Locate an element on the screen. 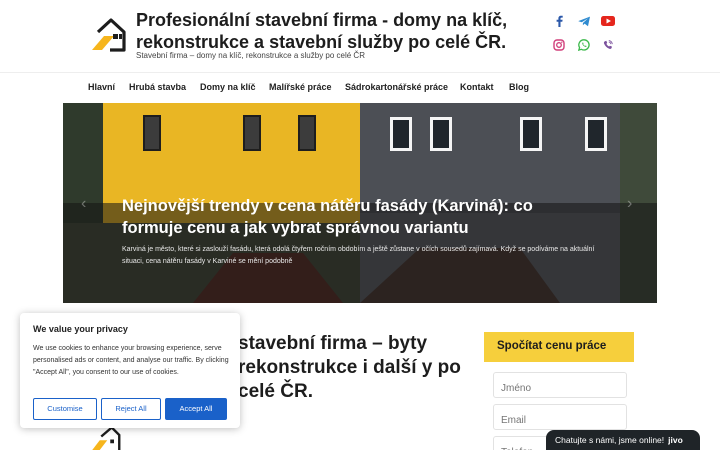 The height and width of the screenshot is (450, 720). accept-all-button: Accept All is located at coordinates (196, 409).